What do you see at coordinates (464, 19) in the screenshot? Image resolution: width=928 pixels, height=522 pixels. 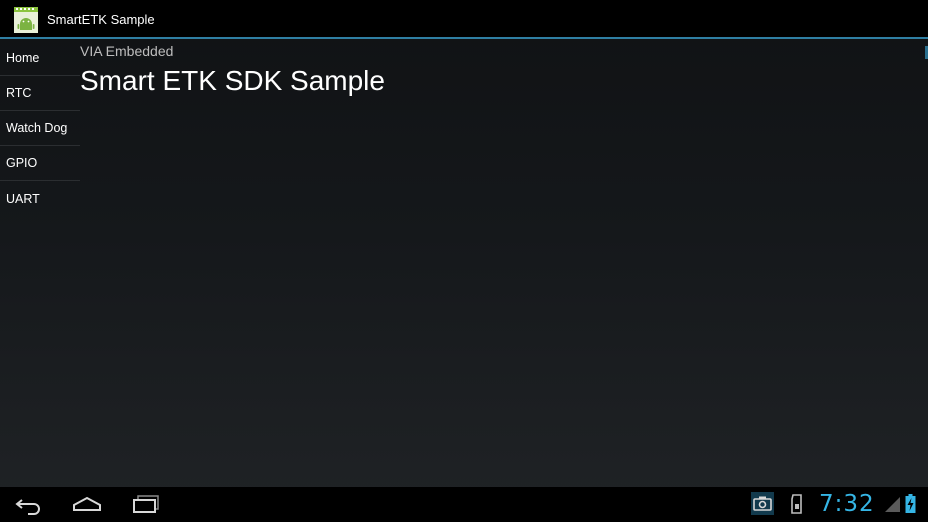 I see `action-bar: SmartETK Sample` at bounding box center [464, 19].